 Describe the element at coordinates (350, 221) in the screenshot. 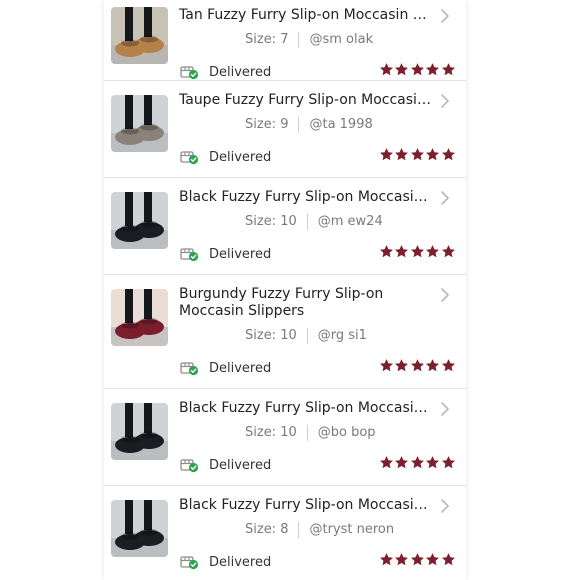

I see `buyer-username: @m ew24` at that location.